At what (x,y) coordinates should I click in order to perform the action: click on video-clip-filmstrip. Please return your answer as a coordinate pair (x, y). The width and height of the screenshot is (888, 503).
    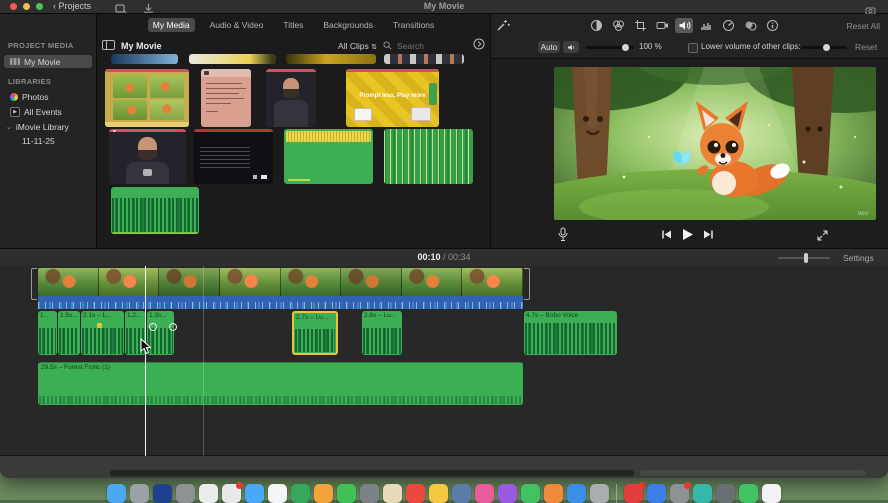
    Looking at the image, I should click on (280, 282).